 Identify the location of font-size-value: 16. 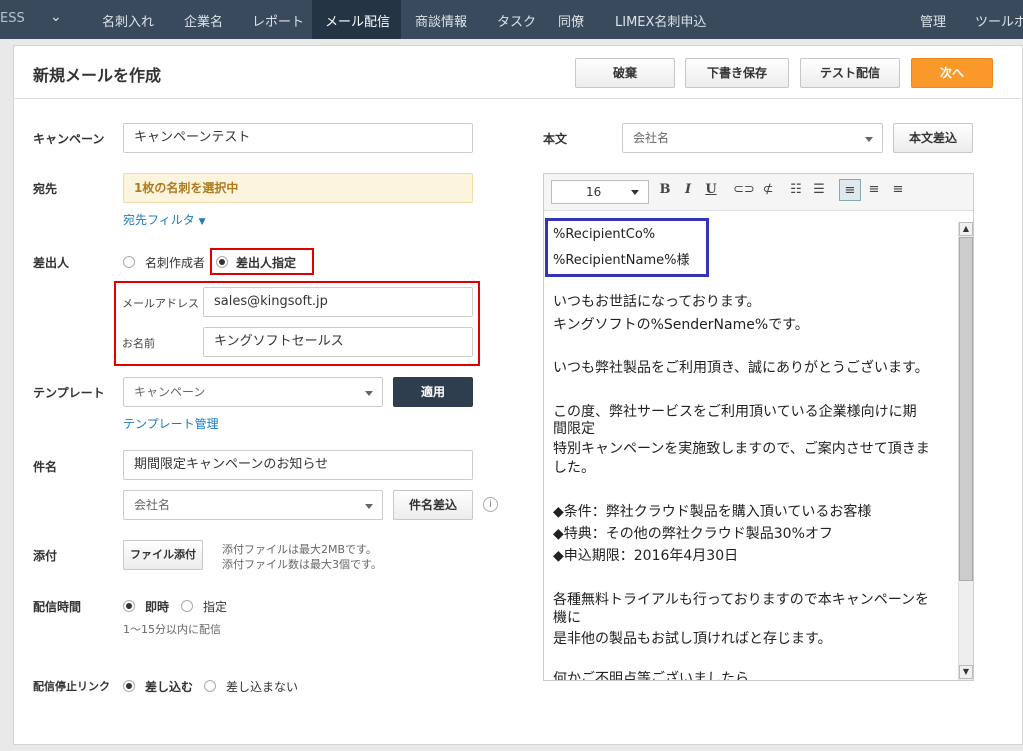
(594, 192).